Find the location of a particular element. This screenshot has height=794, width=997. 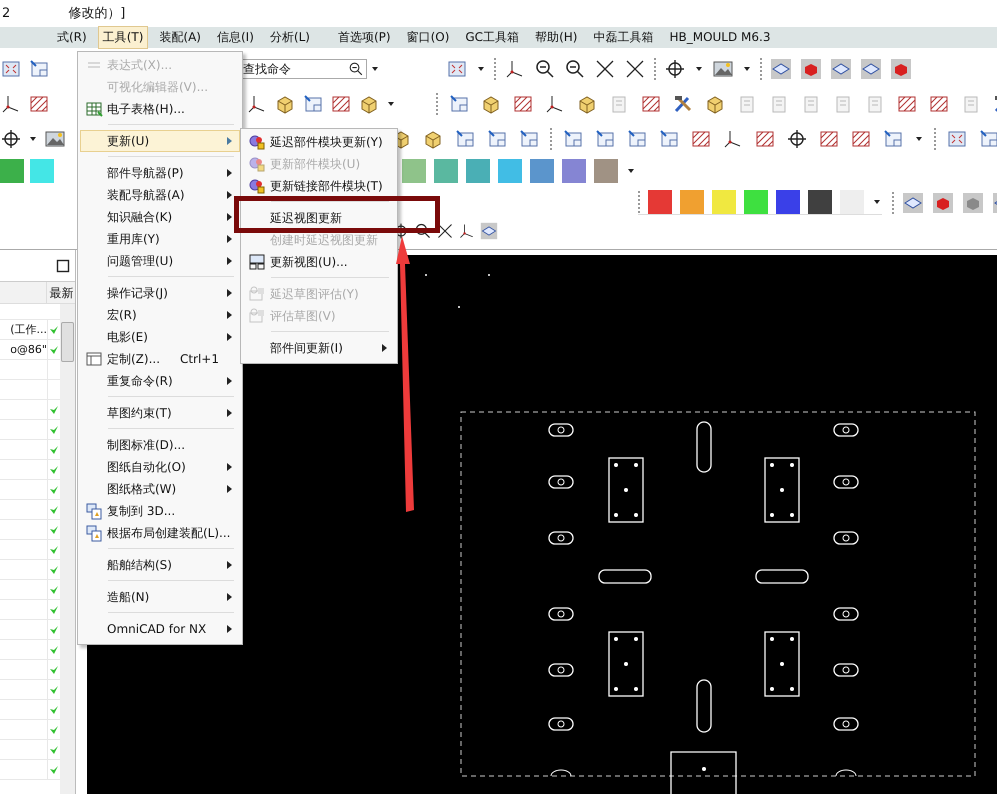

menu-item: 宏(R) is located at coordinates (160, 315).